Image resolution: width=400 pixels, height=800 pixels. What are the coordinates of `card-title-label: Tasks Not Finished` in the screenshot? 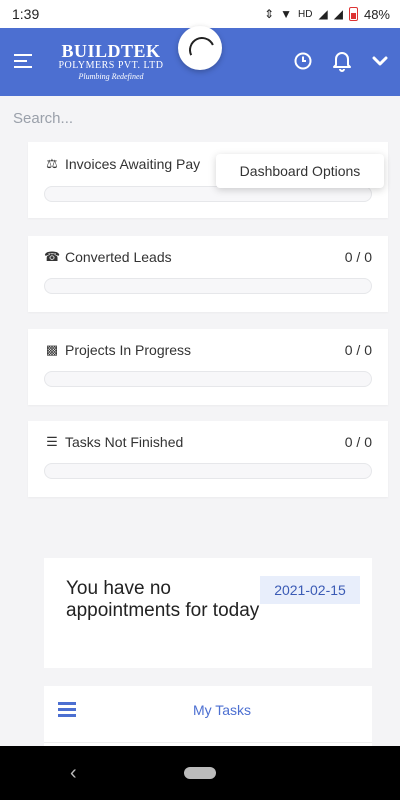 It's located at (124, 442).